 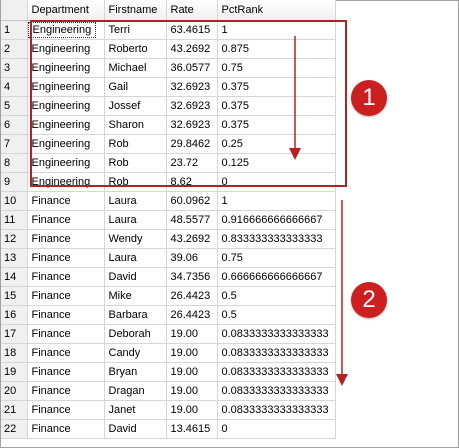 What do you see at coordinates (14, 87) in the screenshot?
I see `row-number-cell: 4` at bounding box center [14, 87].